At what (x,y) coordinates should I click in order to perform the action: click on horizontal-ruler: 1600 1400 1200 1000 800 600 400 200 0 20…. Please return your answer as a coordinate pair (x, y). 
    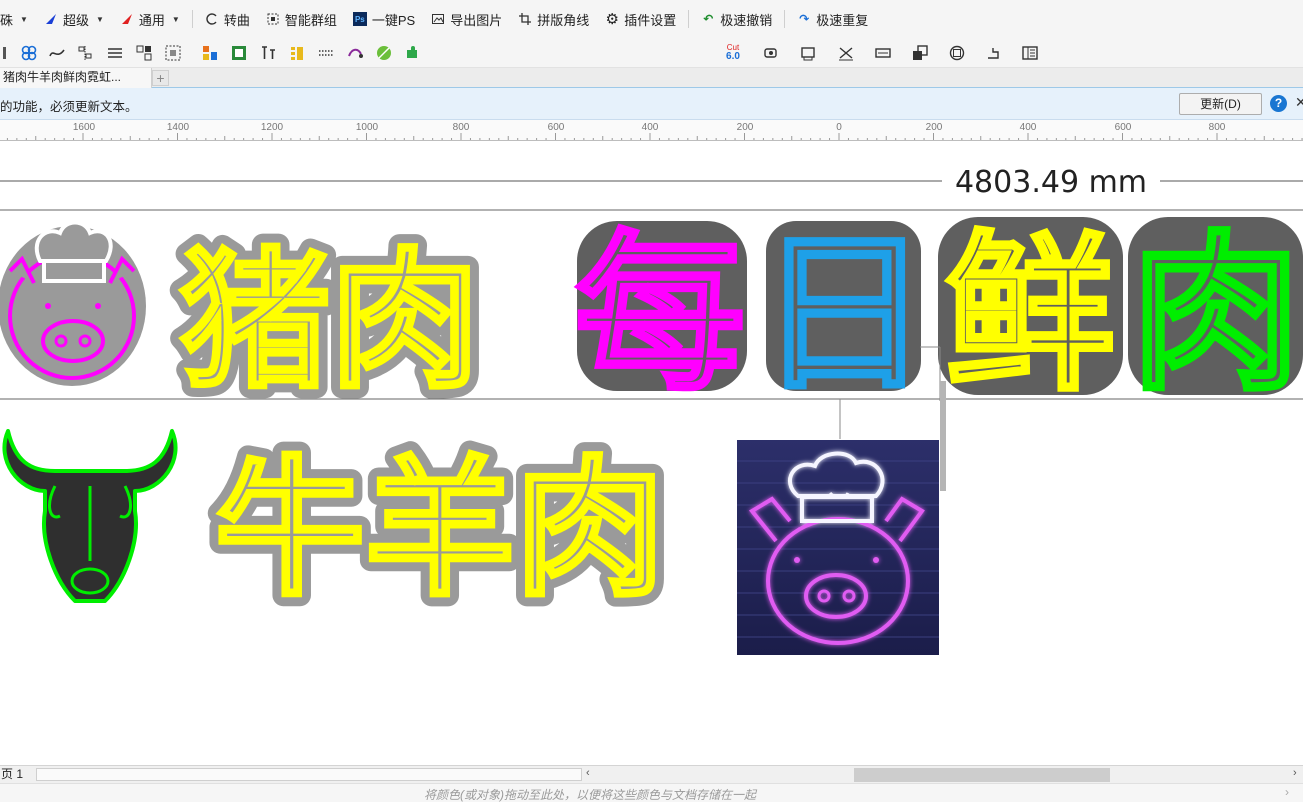
    Looking at the image, I should click on (651, 130).